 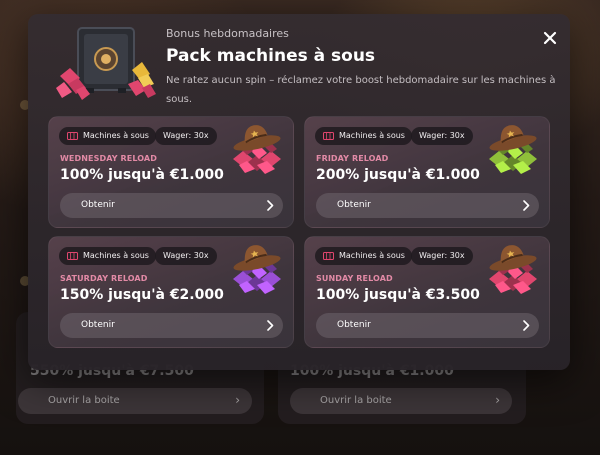 What do you see at coordinates (142, 175) in the screenshot?
I see `offer-title: 100% jusqu'à €1.000` at bounding box center [142, 175].